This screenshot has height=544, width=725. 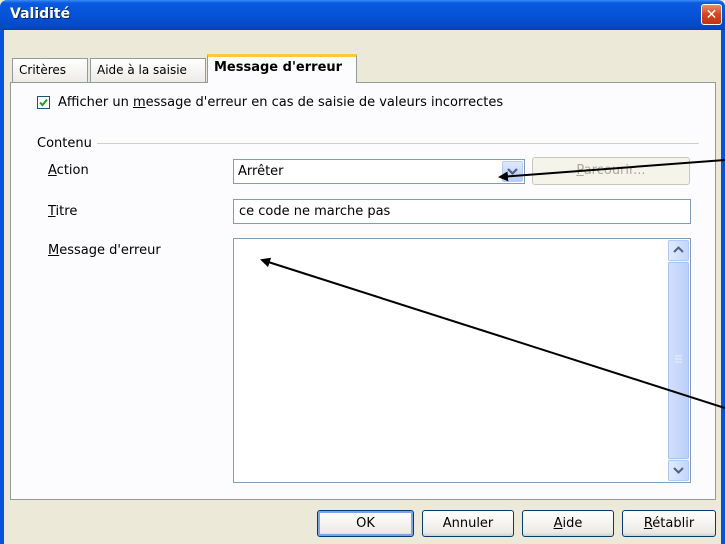 What do you see at coordinates (278, 67) in the screenshot?
I see `tab-message-erreur-label: Message d'erreur` at bounding box center [278, 67].